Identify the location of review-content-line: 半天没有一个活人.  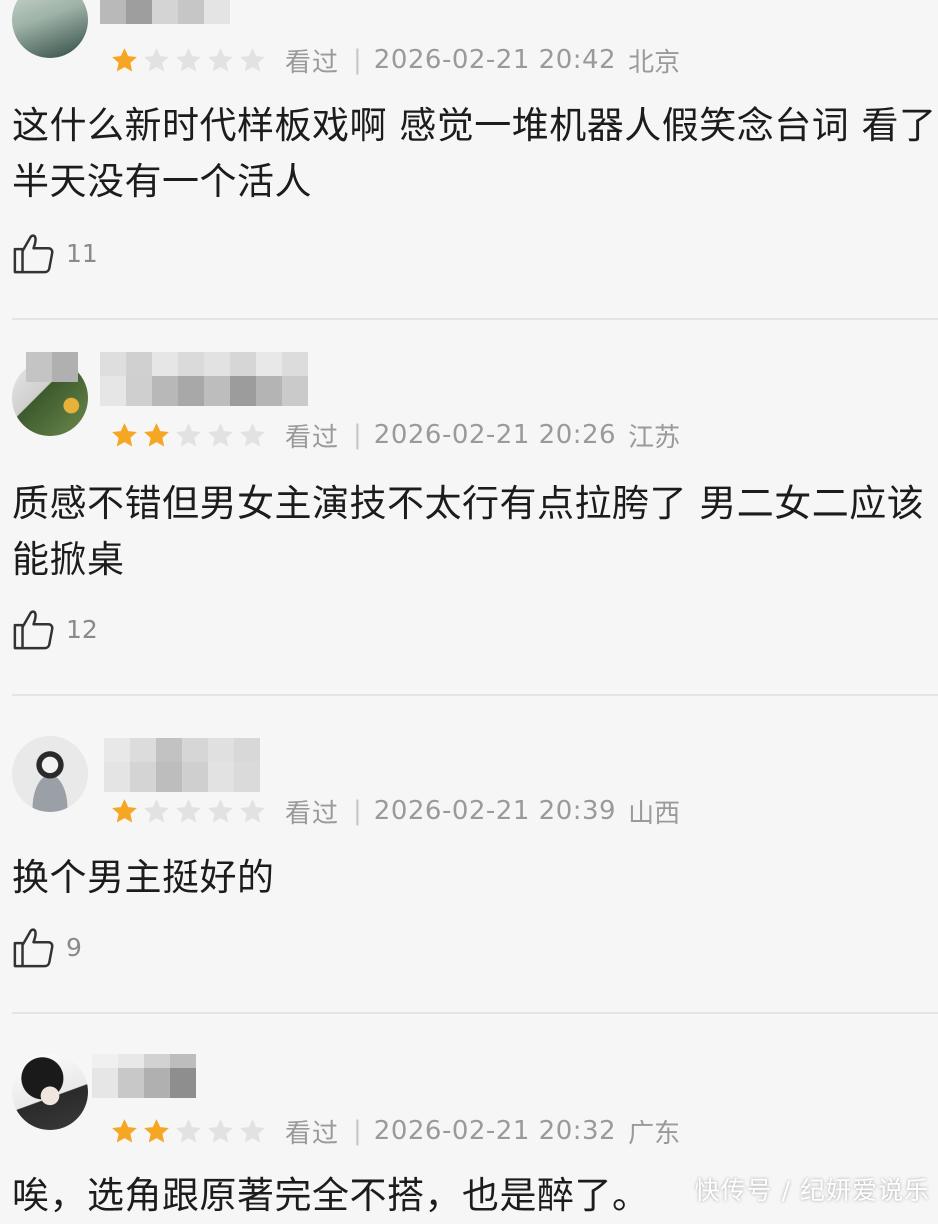
(162, 181).